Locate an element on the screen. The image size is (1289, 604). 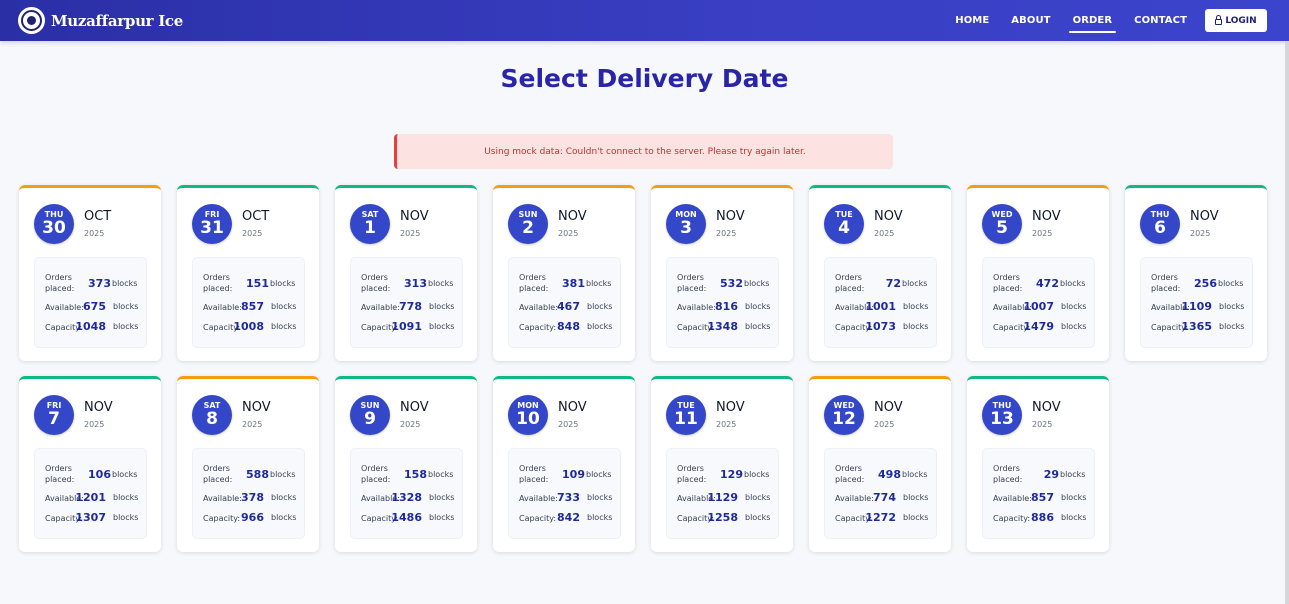
login-button: LOGIN is located at coordinates (1236, 20).